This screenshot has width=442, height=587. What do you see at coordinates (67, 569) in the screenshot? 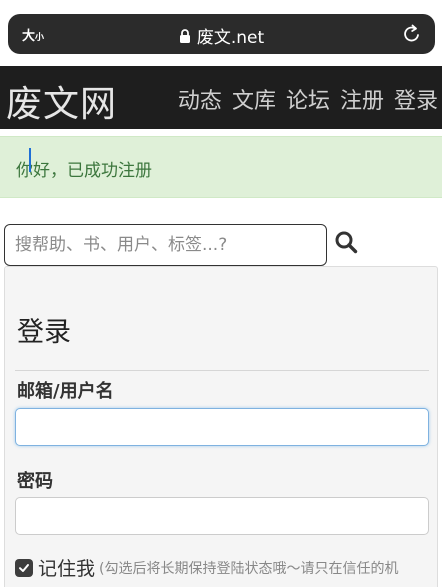
I see `remember-me-label: 记住我` at bounding box center [67, 569].